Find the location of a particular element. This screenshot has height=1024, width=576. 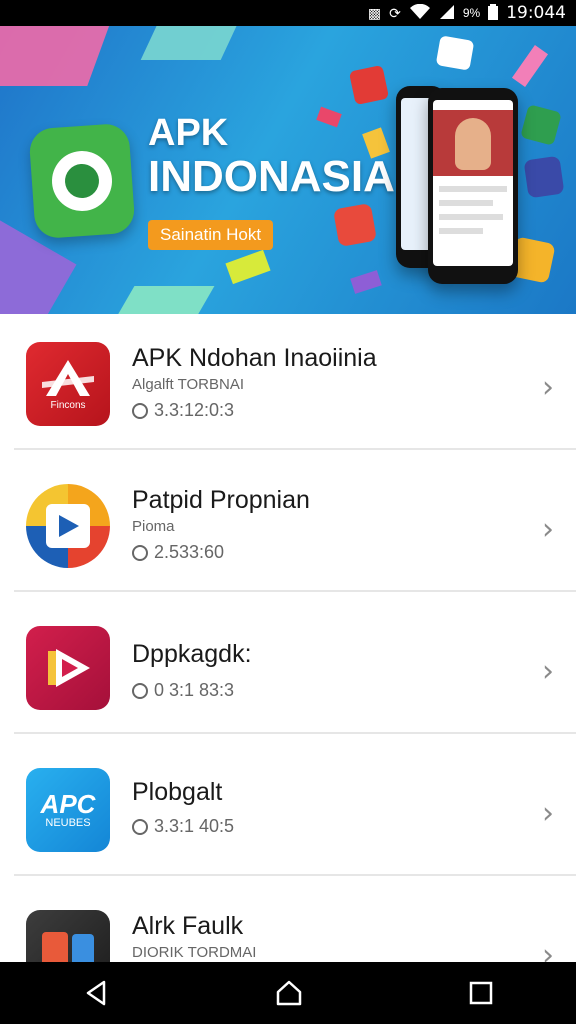

app-subtitle: Pioma is located at coordinates (153, 526).